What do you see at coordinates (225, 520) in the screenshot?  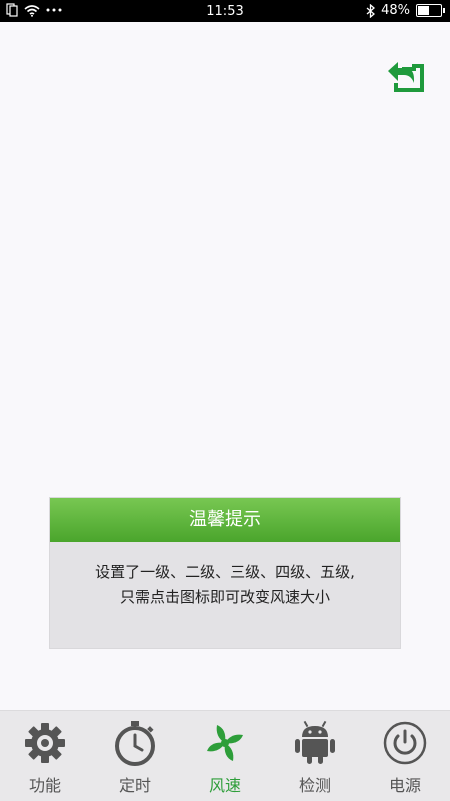 I see `dialog-title: 温馨提示` at bounding box center [225, 520].